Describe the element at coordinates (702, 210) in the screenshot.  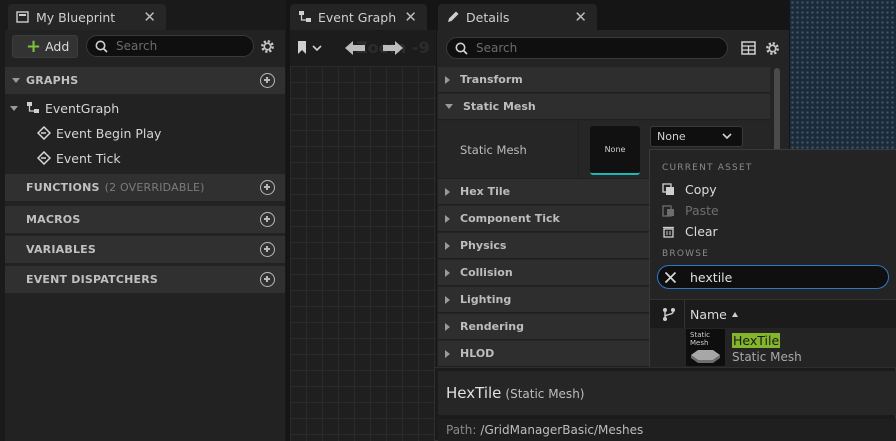
I see `paste-label: Paste` at that location.